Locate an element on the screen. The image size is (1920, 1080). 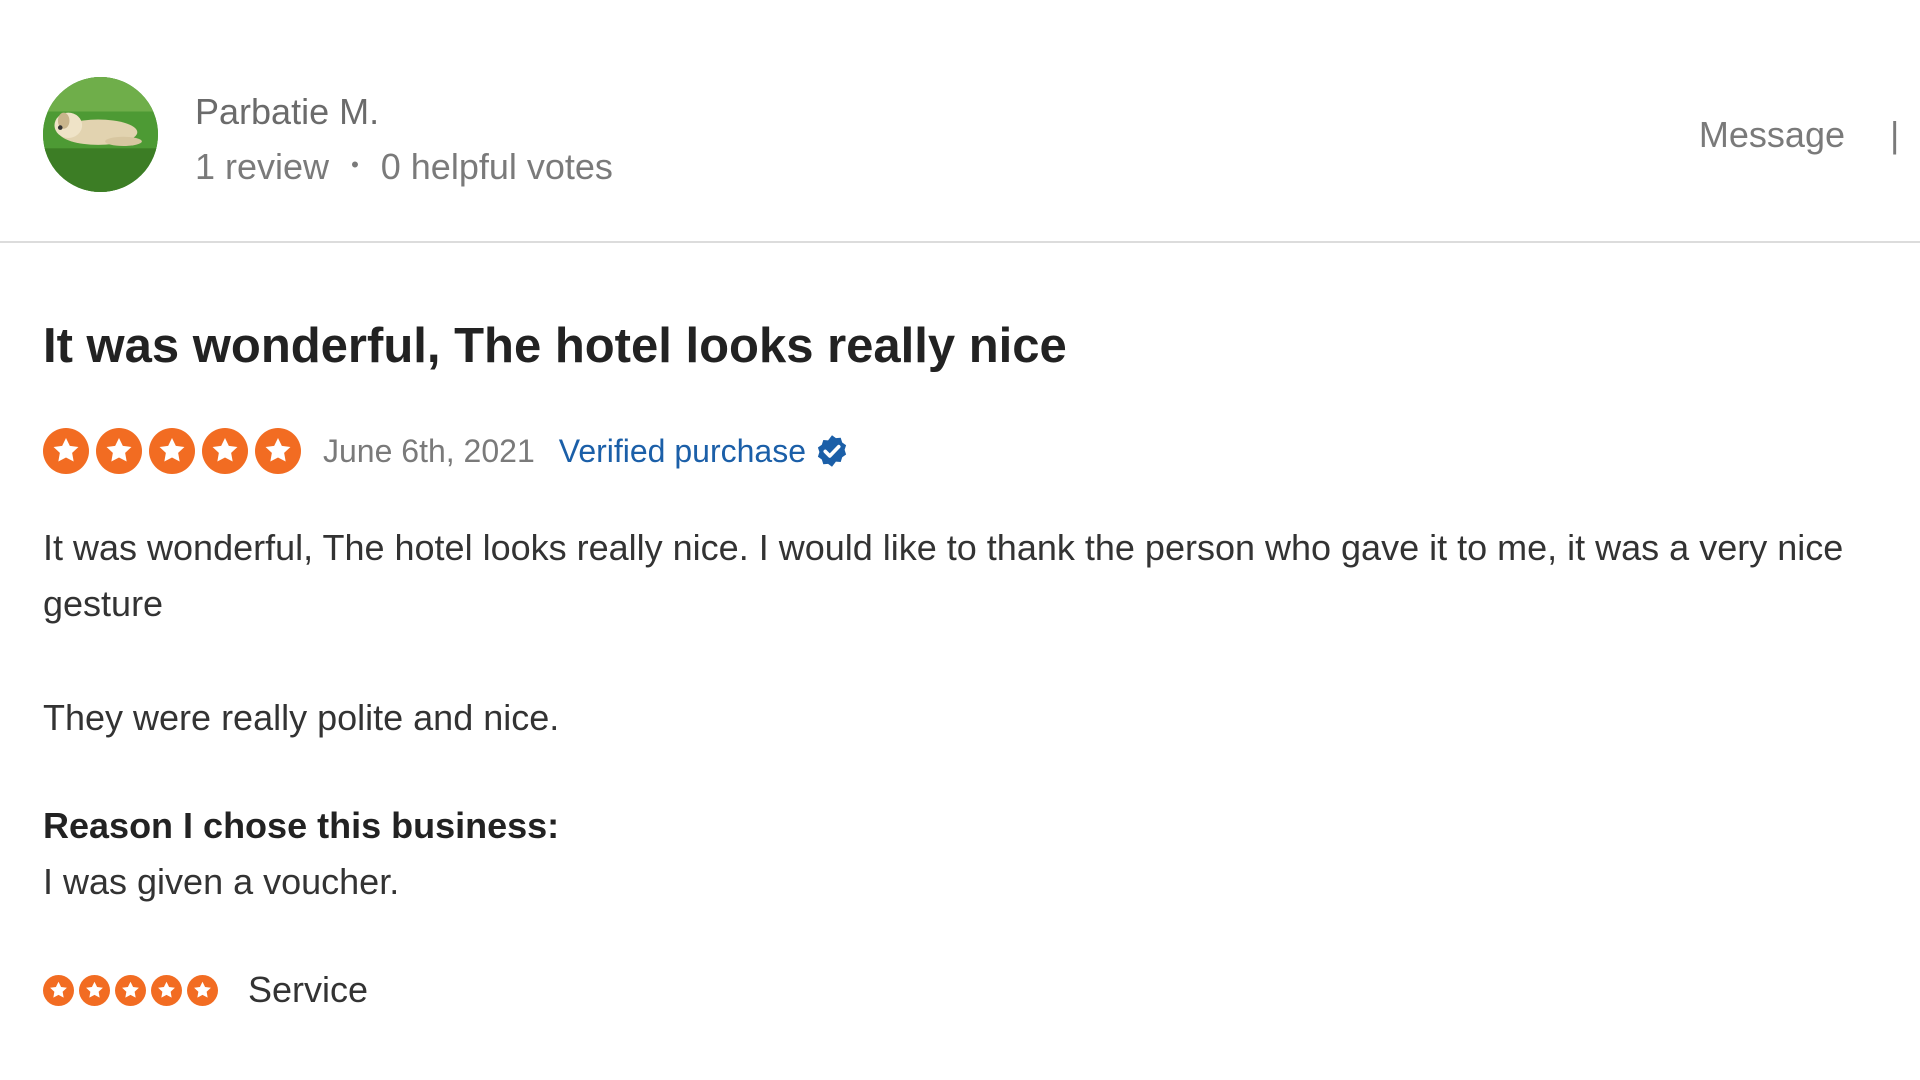
sub-rating-label: Service is located at coordinates (308, 989).